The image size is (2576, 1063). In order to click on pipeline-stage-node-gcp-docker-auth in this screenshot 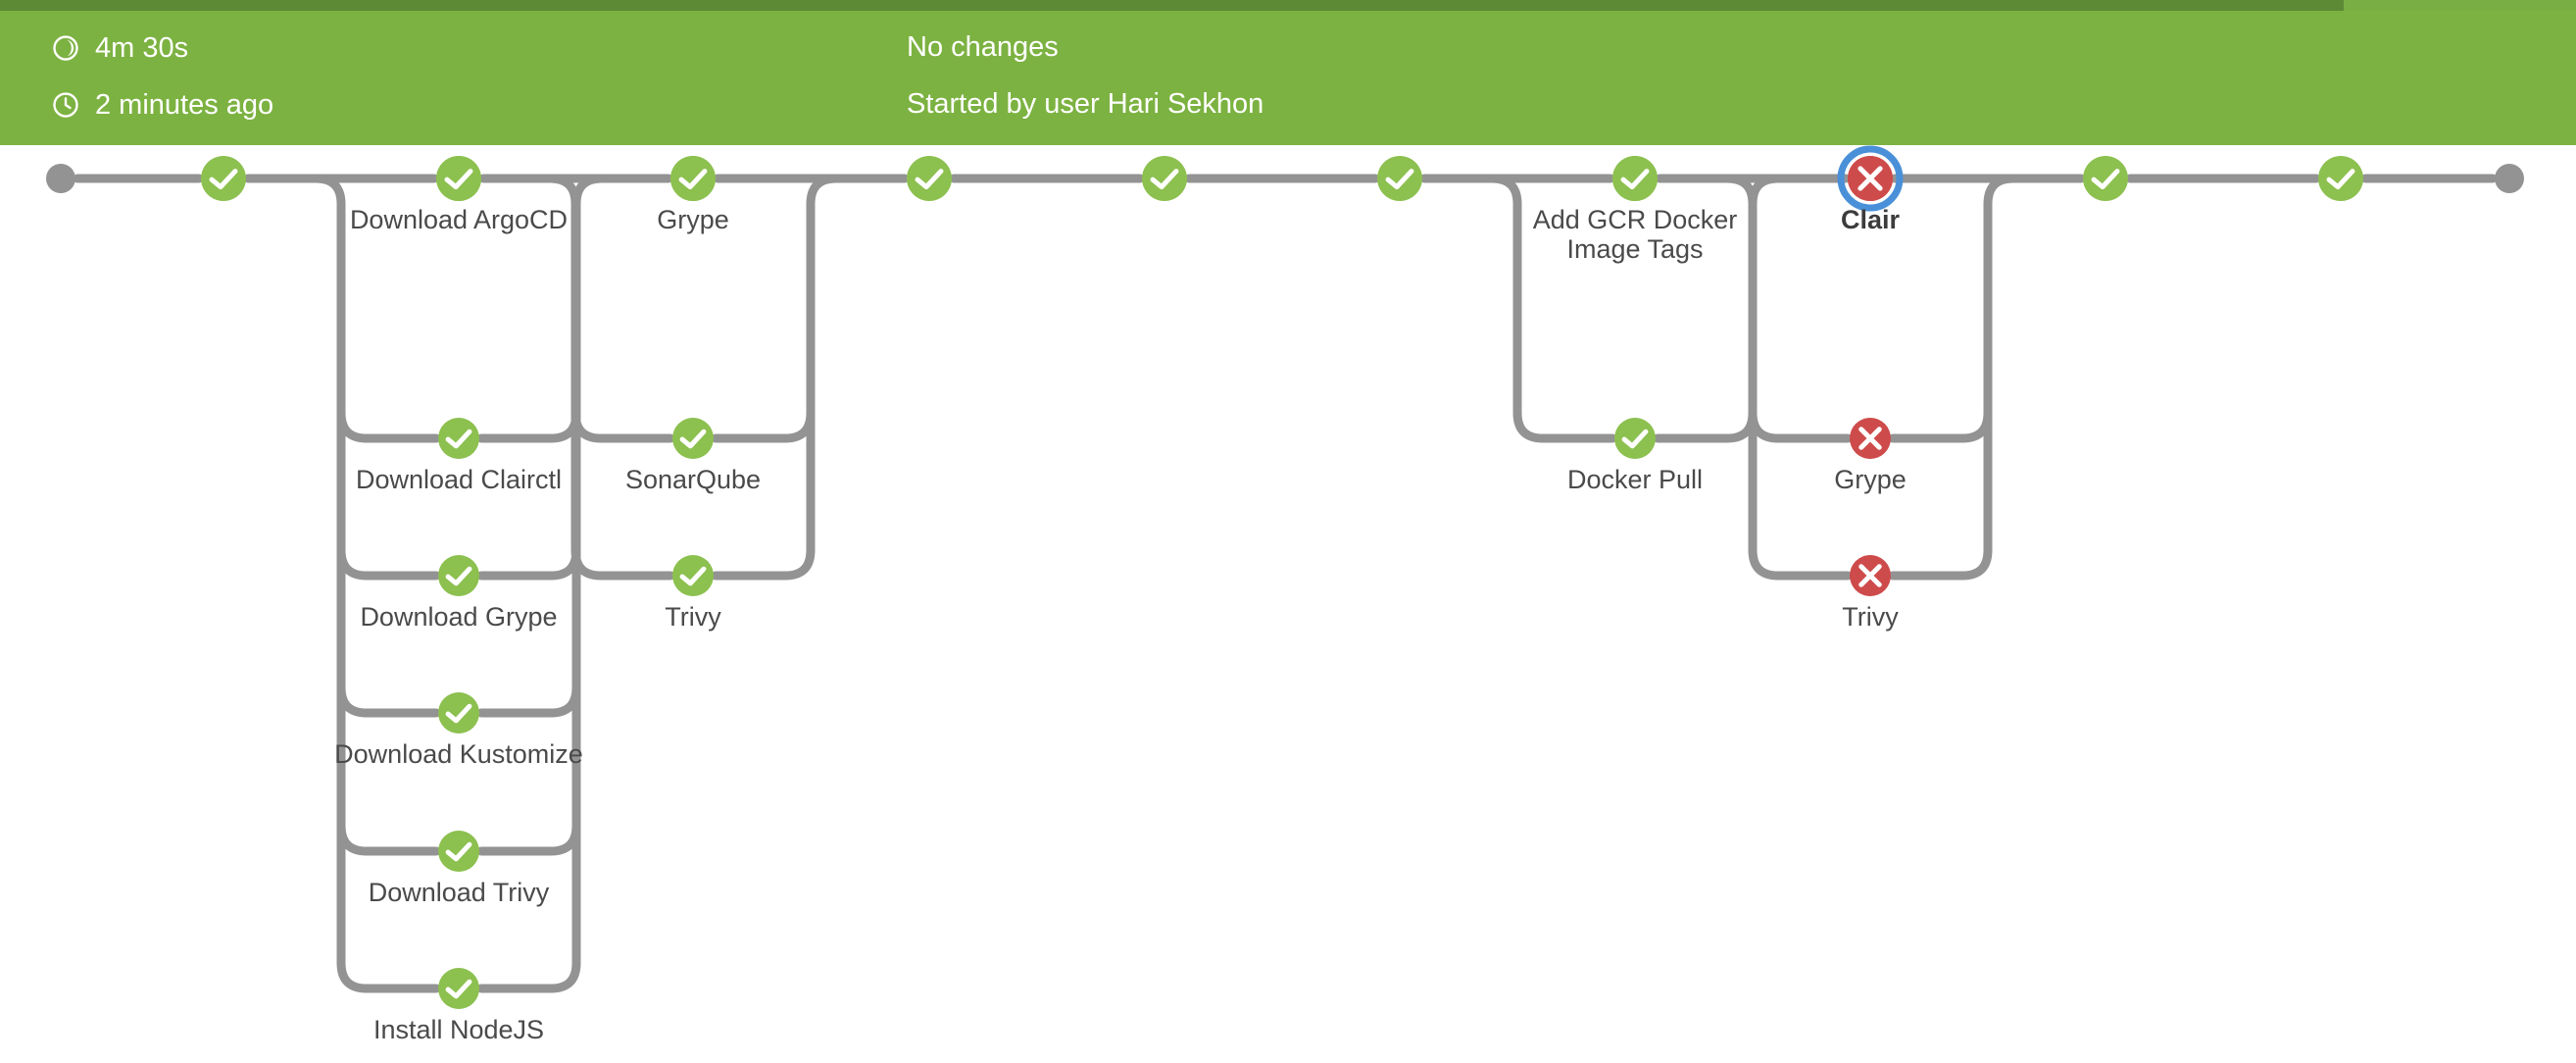, I will do `click(1164, 178)`.